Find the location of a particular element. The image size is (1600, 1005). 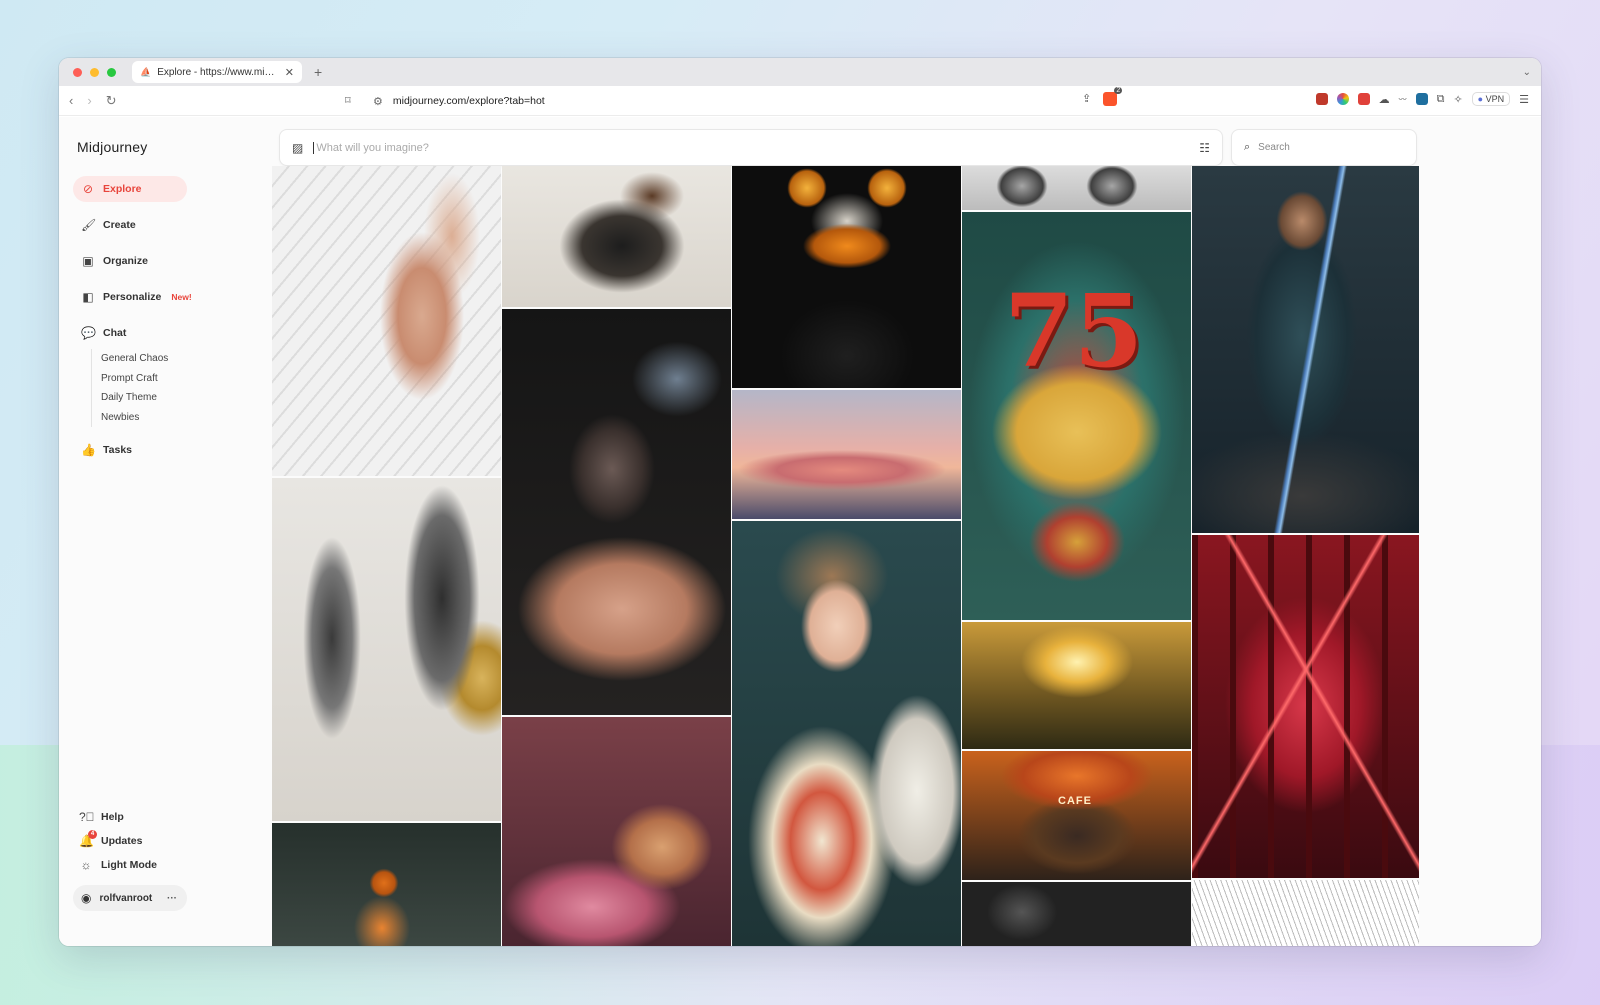

help-icon: ?⃝ is located at coordinates (87, 817).